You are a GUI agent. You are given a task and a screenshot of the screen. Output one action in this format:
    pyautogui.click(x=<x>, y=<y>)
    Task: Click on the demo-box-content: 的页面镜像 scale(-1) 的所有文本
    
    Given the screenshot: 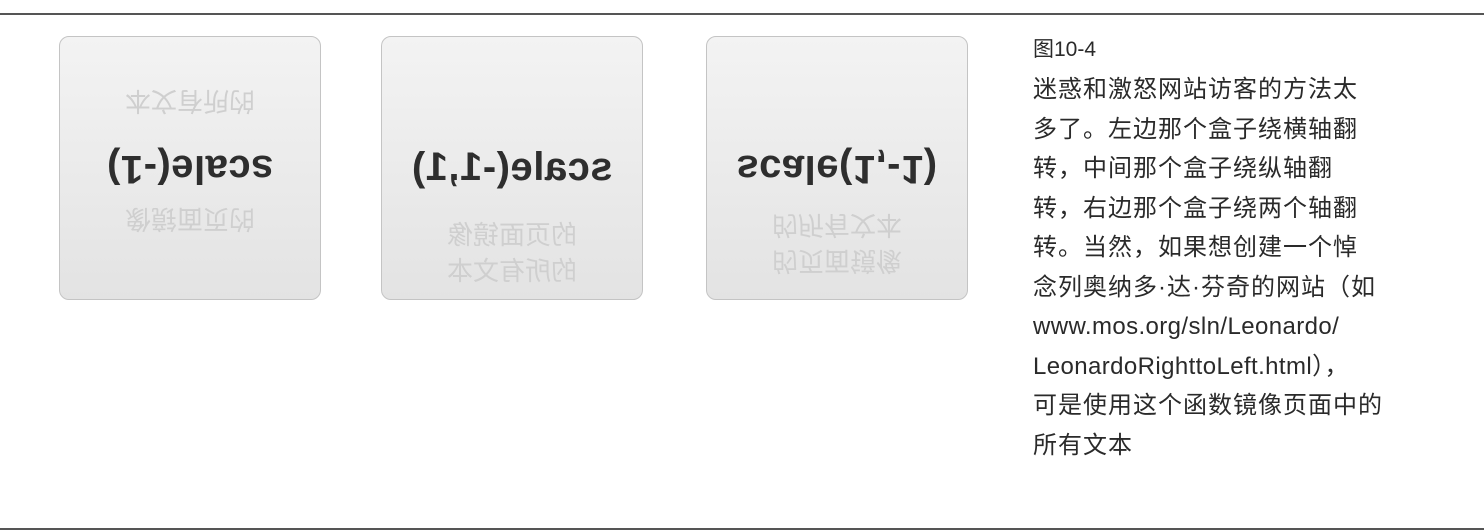 What is the action you would take?
    pyautogui.click(x=190, y=168)
    